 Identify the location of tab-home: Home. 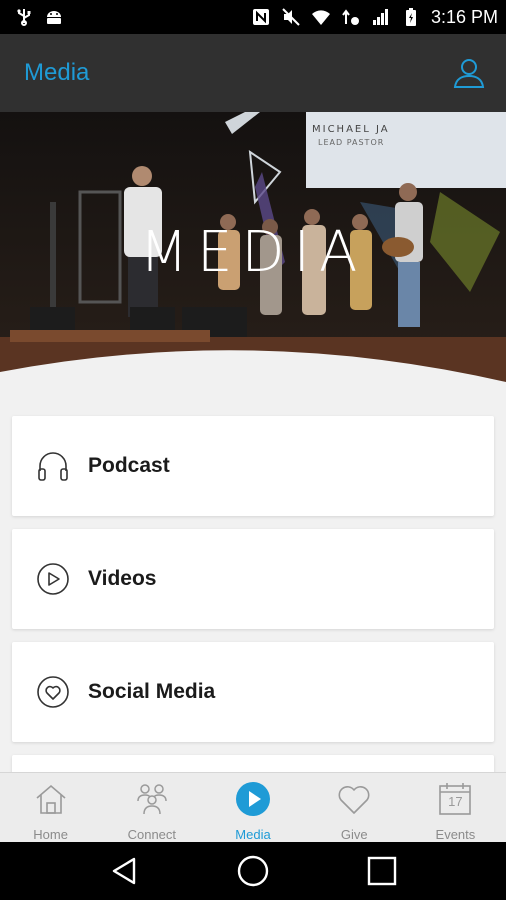
(50, 807).